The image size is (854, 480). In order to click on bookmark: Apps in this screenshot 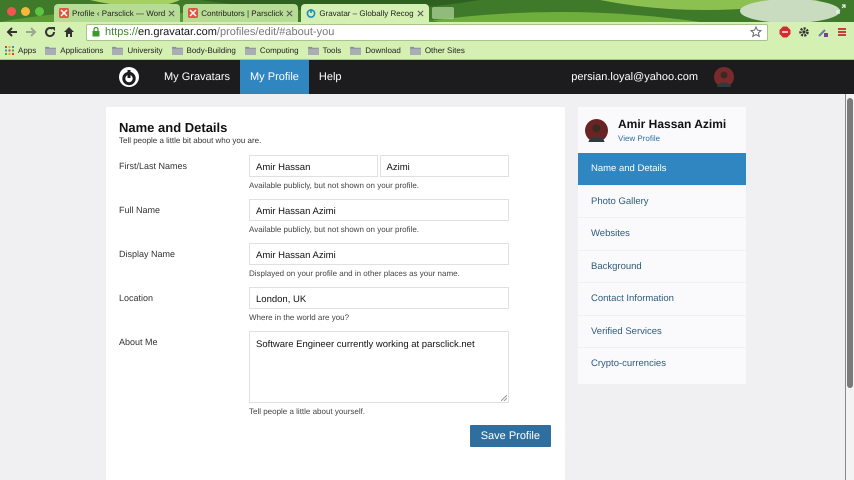, I will do `click(20, 50)`.